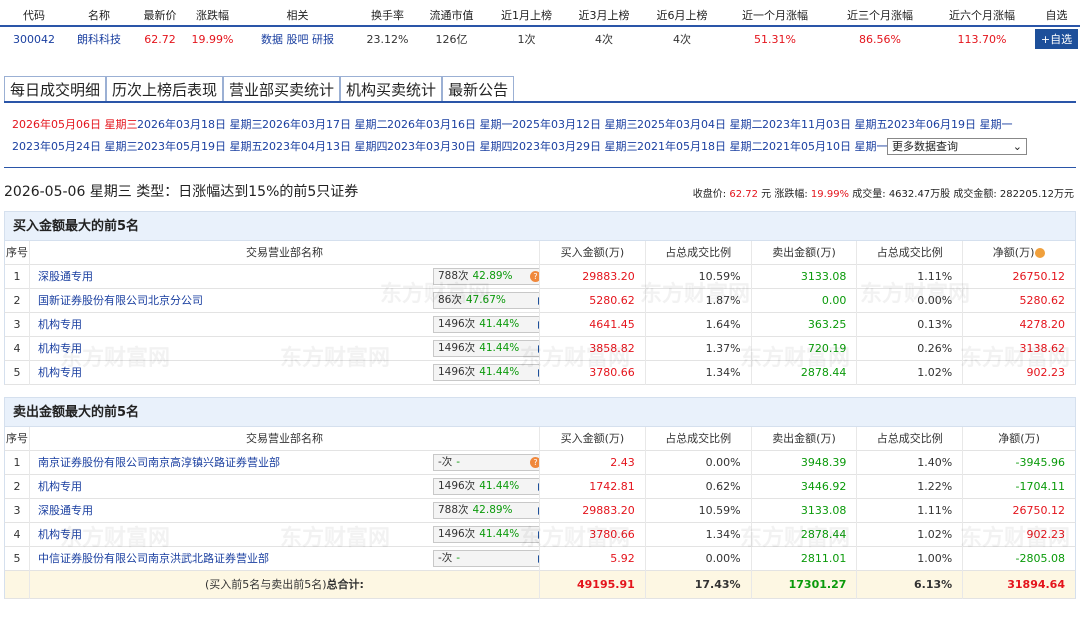 This screenshot has height=617, width=1080. What do you see at coordinates (1039, 276) in the screenshot?
I see `net-amount: 26750.12` at bounding box center [1039, 276].